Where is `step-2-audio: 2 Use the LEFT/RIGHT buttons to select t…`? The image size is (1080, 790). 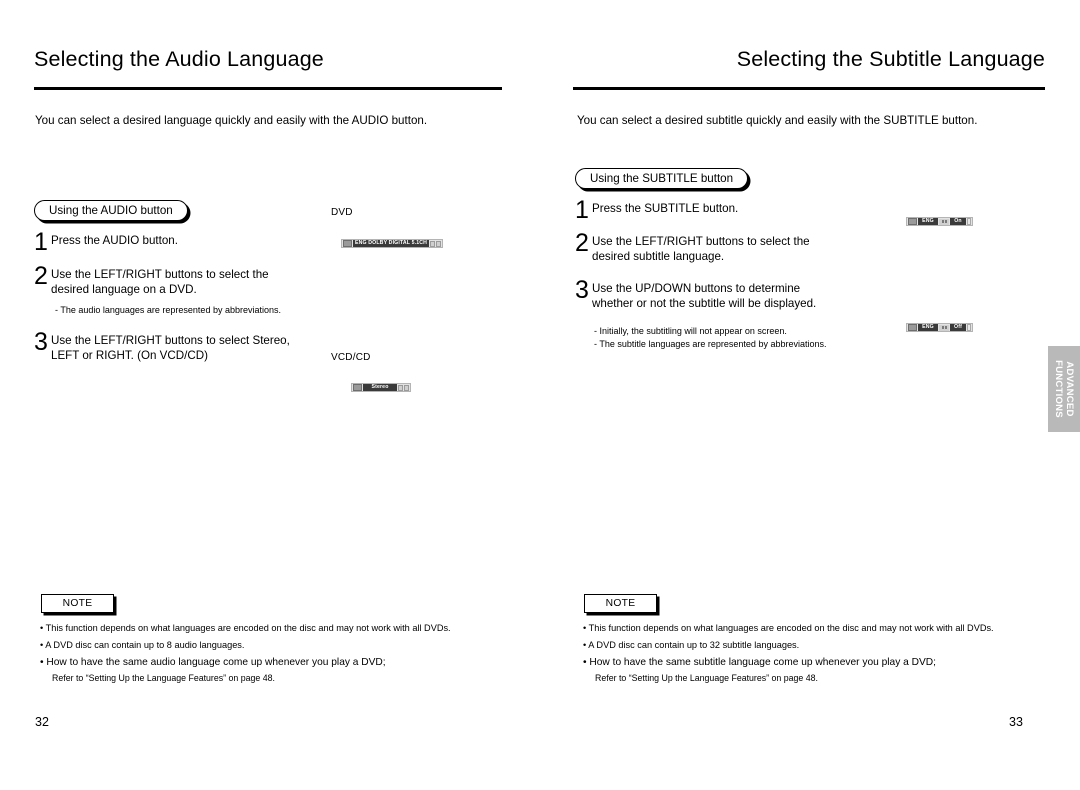
step-2-audio: 2 Use the LEFT/RIGHT buttons to select t… is located at coordinates (189, 280).